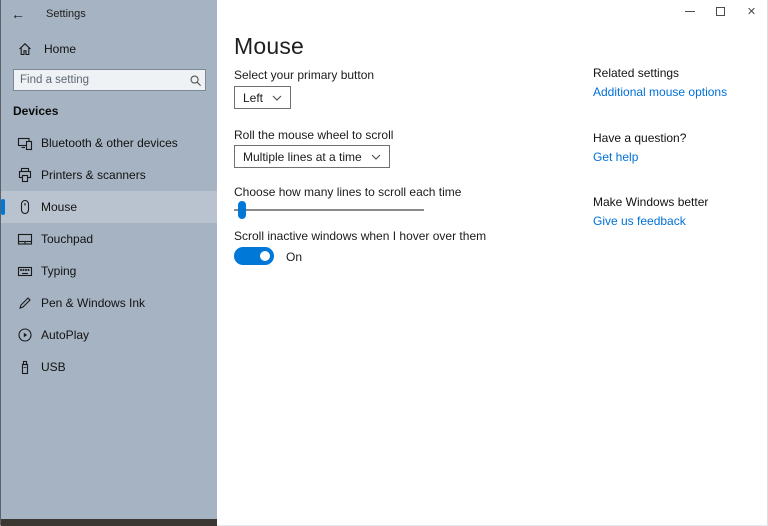 This screenshot has height=526, width=768. What do you see at coordinates (25, 367) in the screenshot?
I see `usb-icon` at bounding box center [25, 367].